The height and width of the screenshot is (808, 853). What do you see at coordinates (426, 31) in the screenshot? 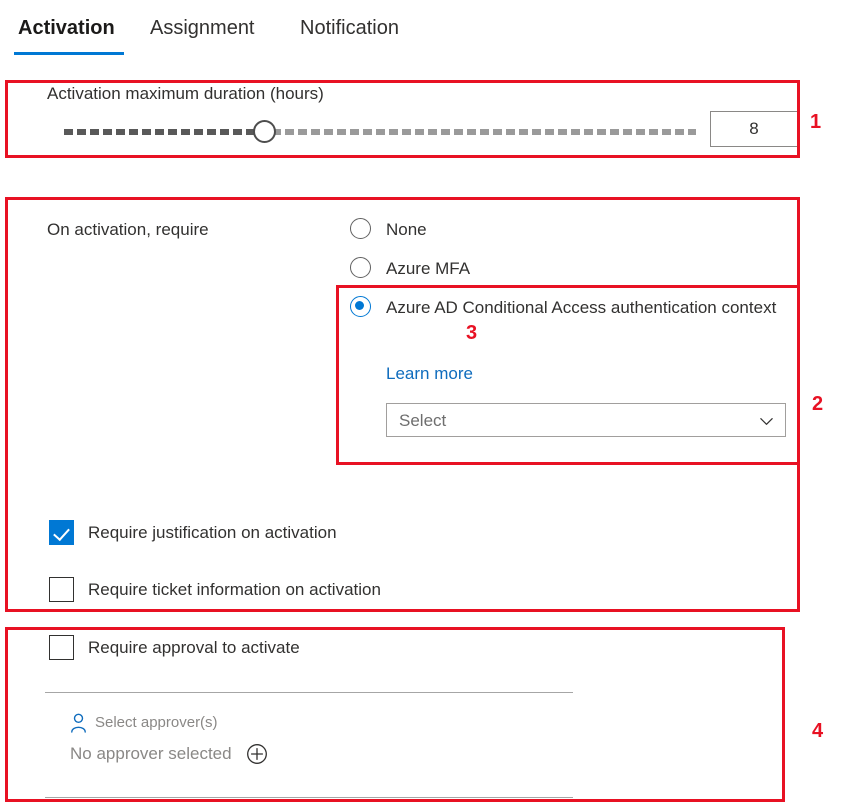
I see `tab-bar: Activation Assignment Notification` at bounding box center [426, 31].